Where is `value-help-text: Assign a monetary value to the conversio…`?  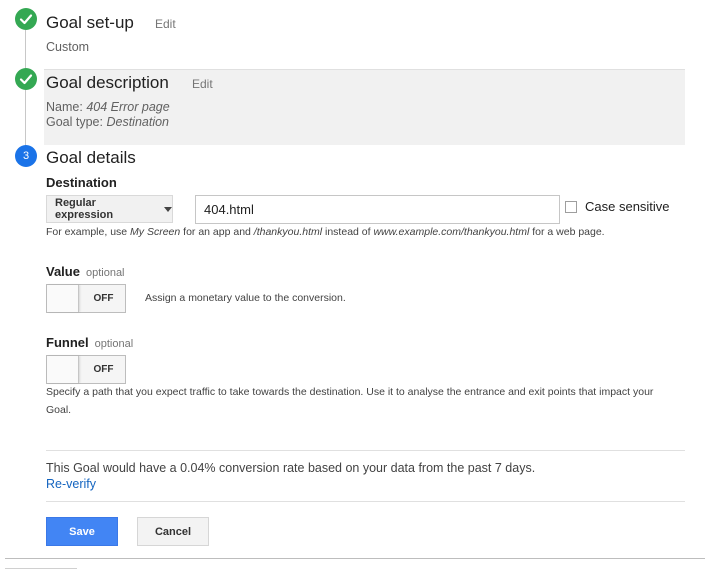
value-help-text: Assign a monetary value to the conversio… is located at coordinates (245, 298).